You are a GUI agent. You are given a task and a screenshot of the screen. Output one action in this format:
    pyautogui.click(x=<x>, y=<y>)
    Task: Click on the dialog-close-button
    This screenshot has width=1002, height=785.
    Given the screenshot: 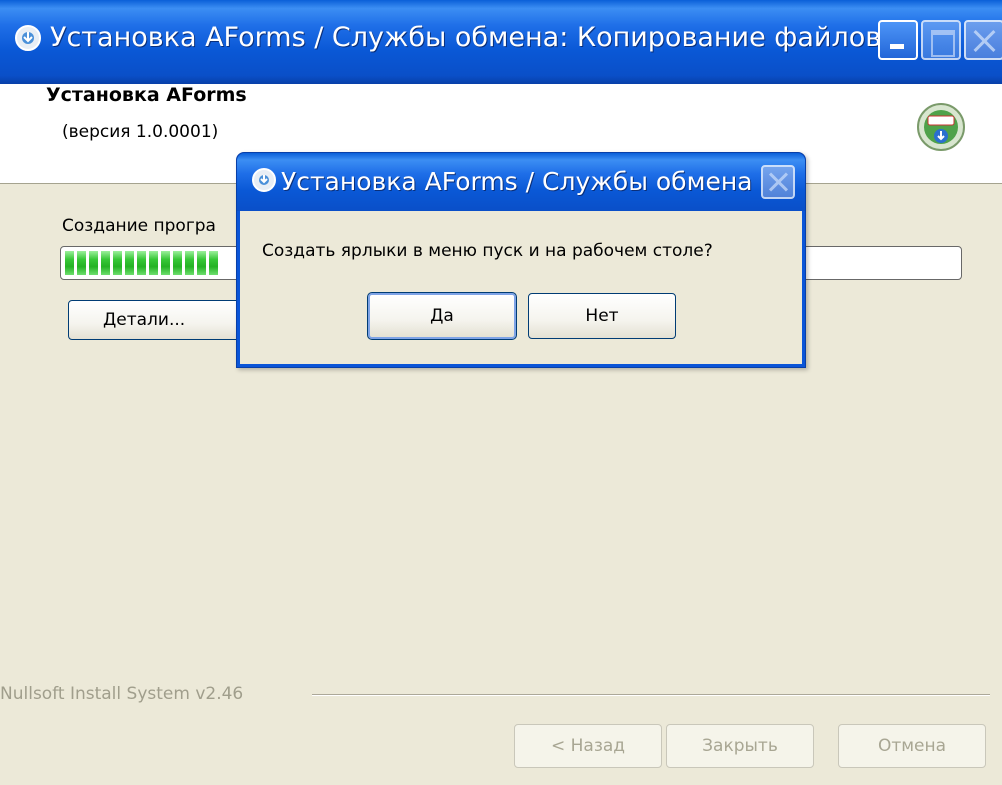 What is the action you would take?
    pyautogui.click(x=778, y=182)
    